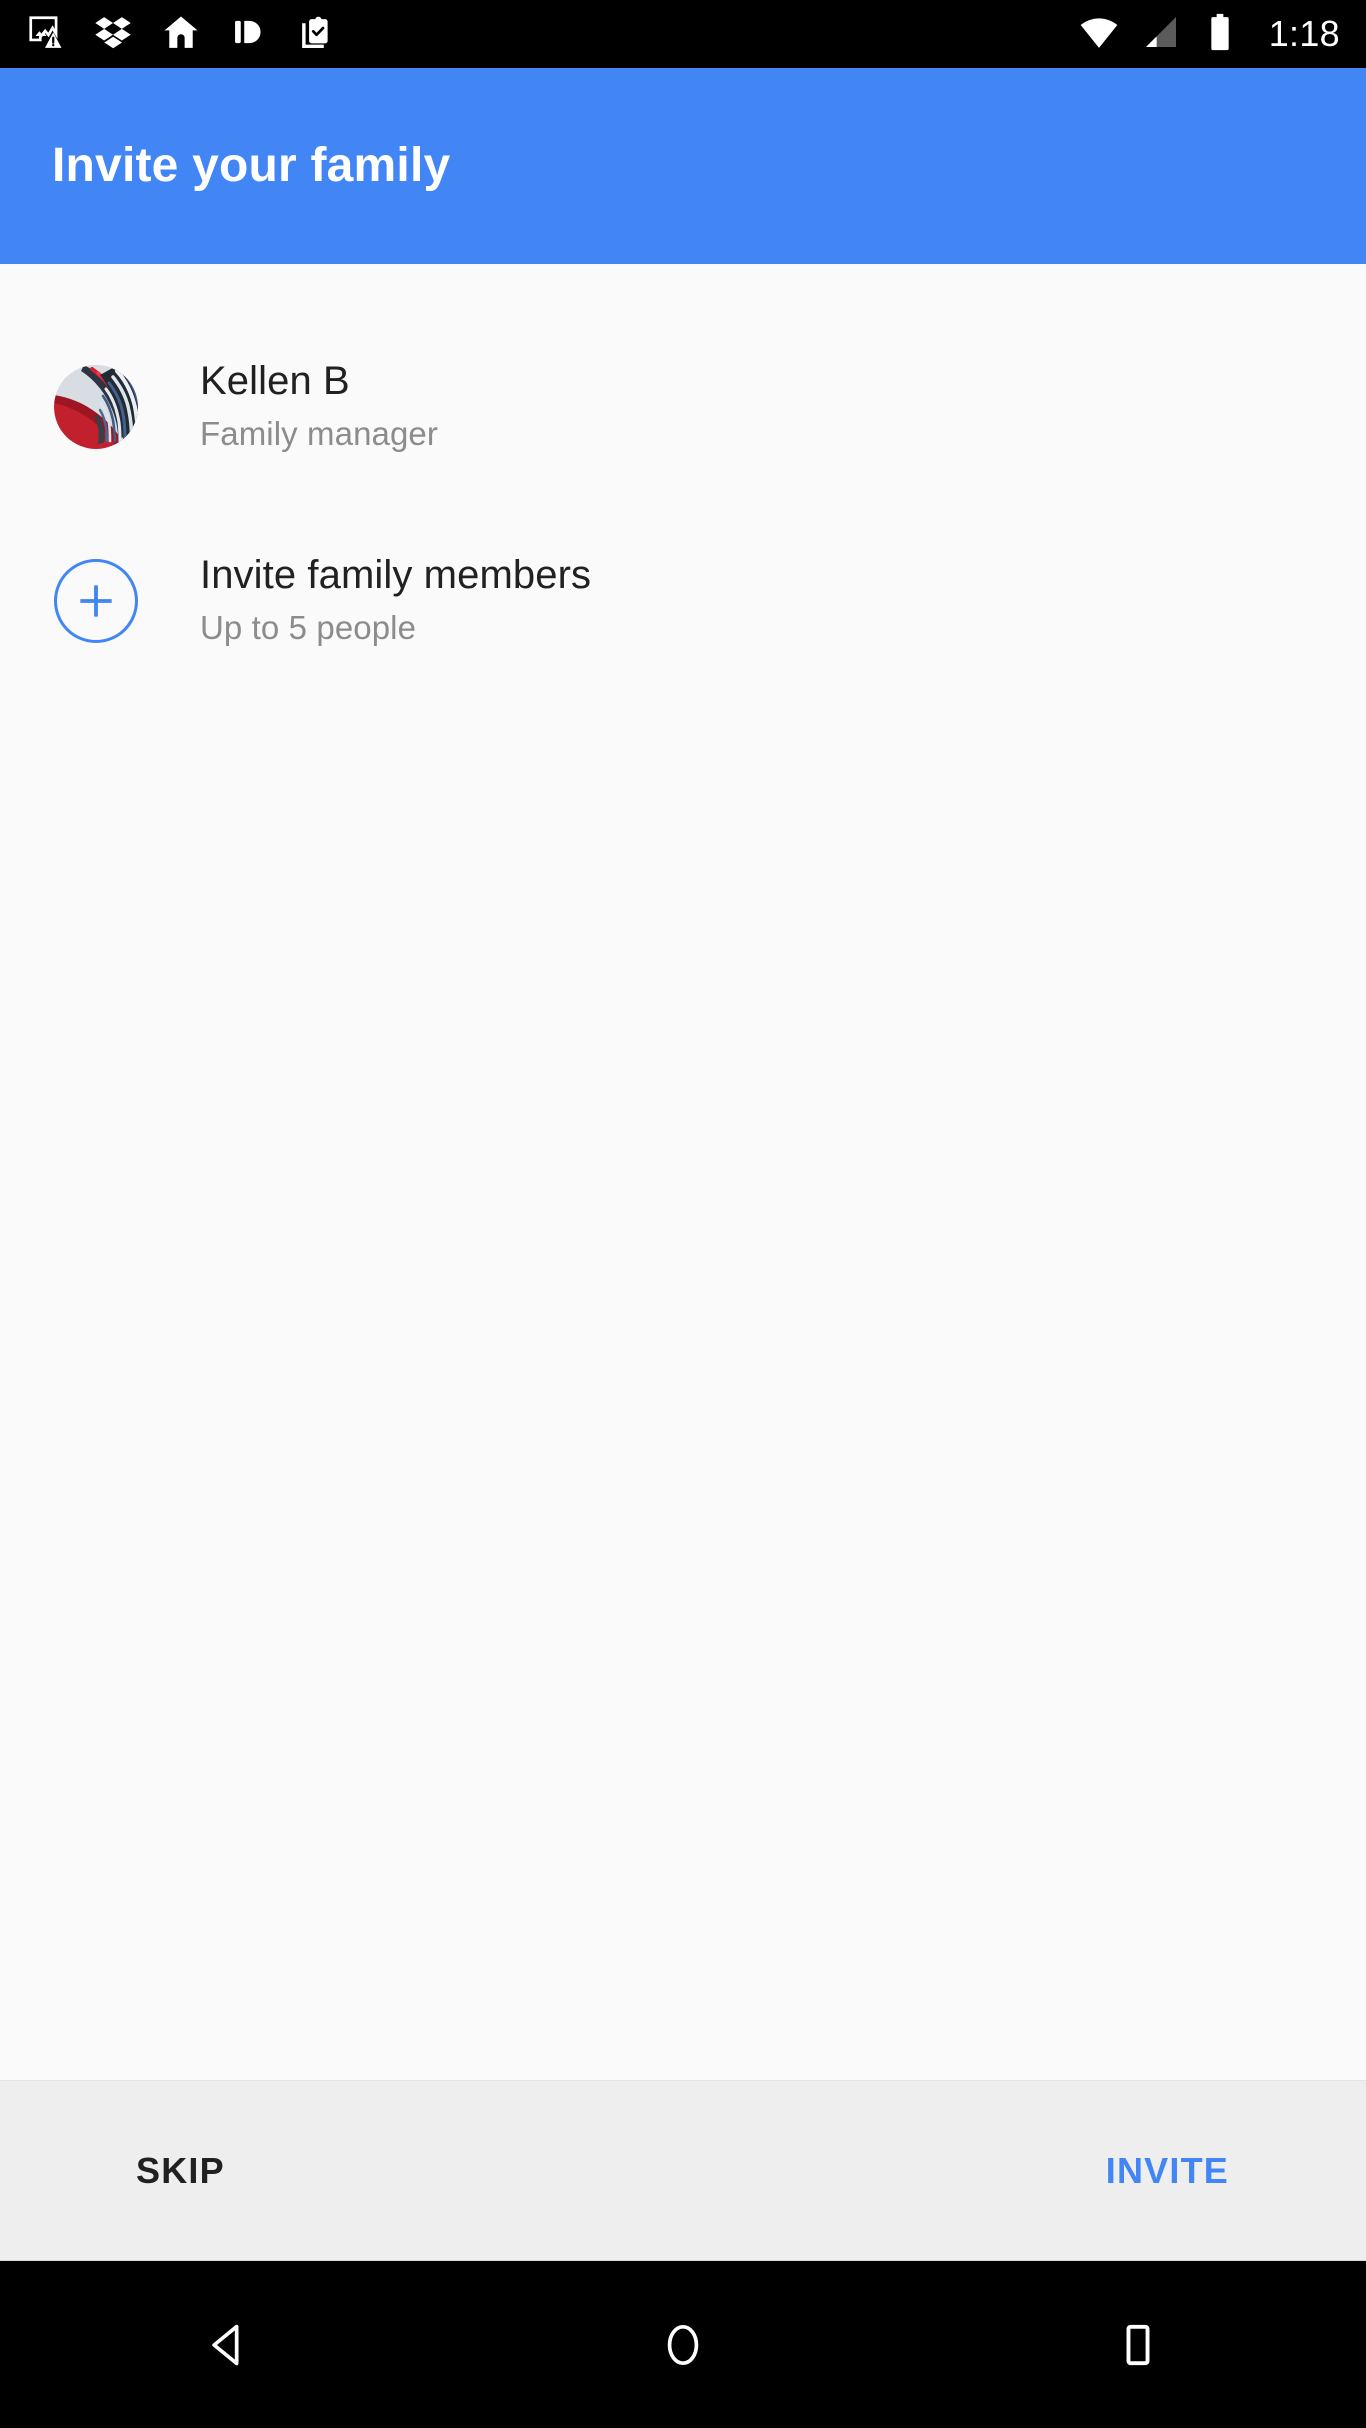 The height and width of the screenshot is (2428, 1366). I want to click on home-button, so click(683, 2344).